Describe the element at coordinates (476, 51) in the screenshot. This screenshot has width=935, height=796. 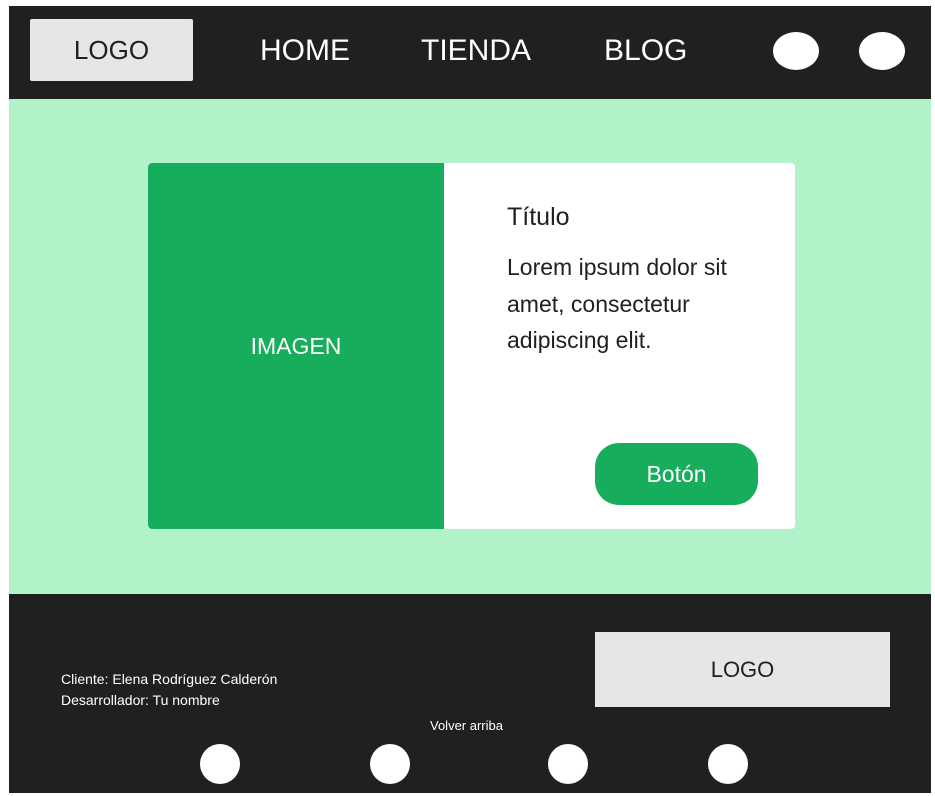
I see `nav-link-tienda: TIENDA` at that location.